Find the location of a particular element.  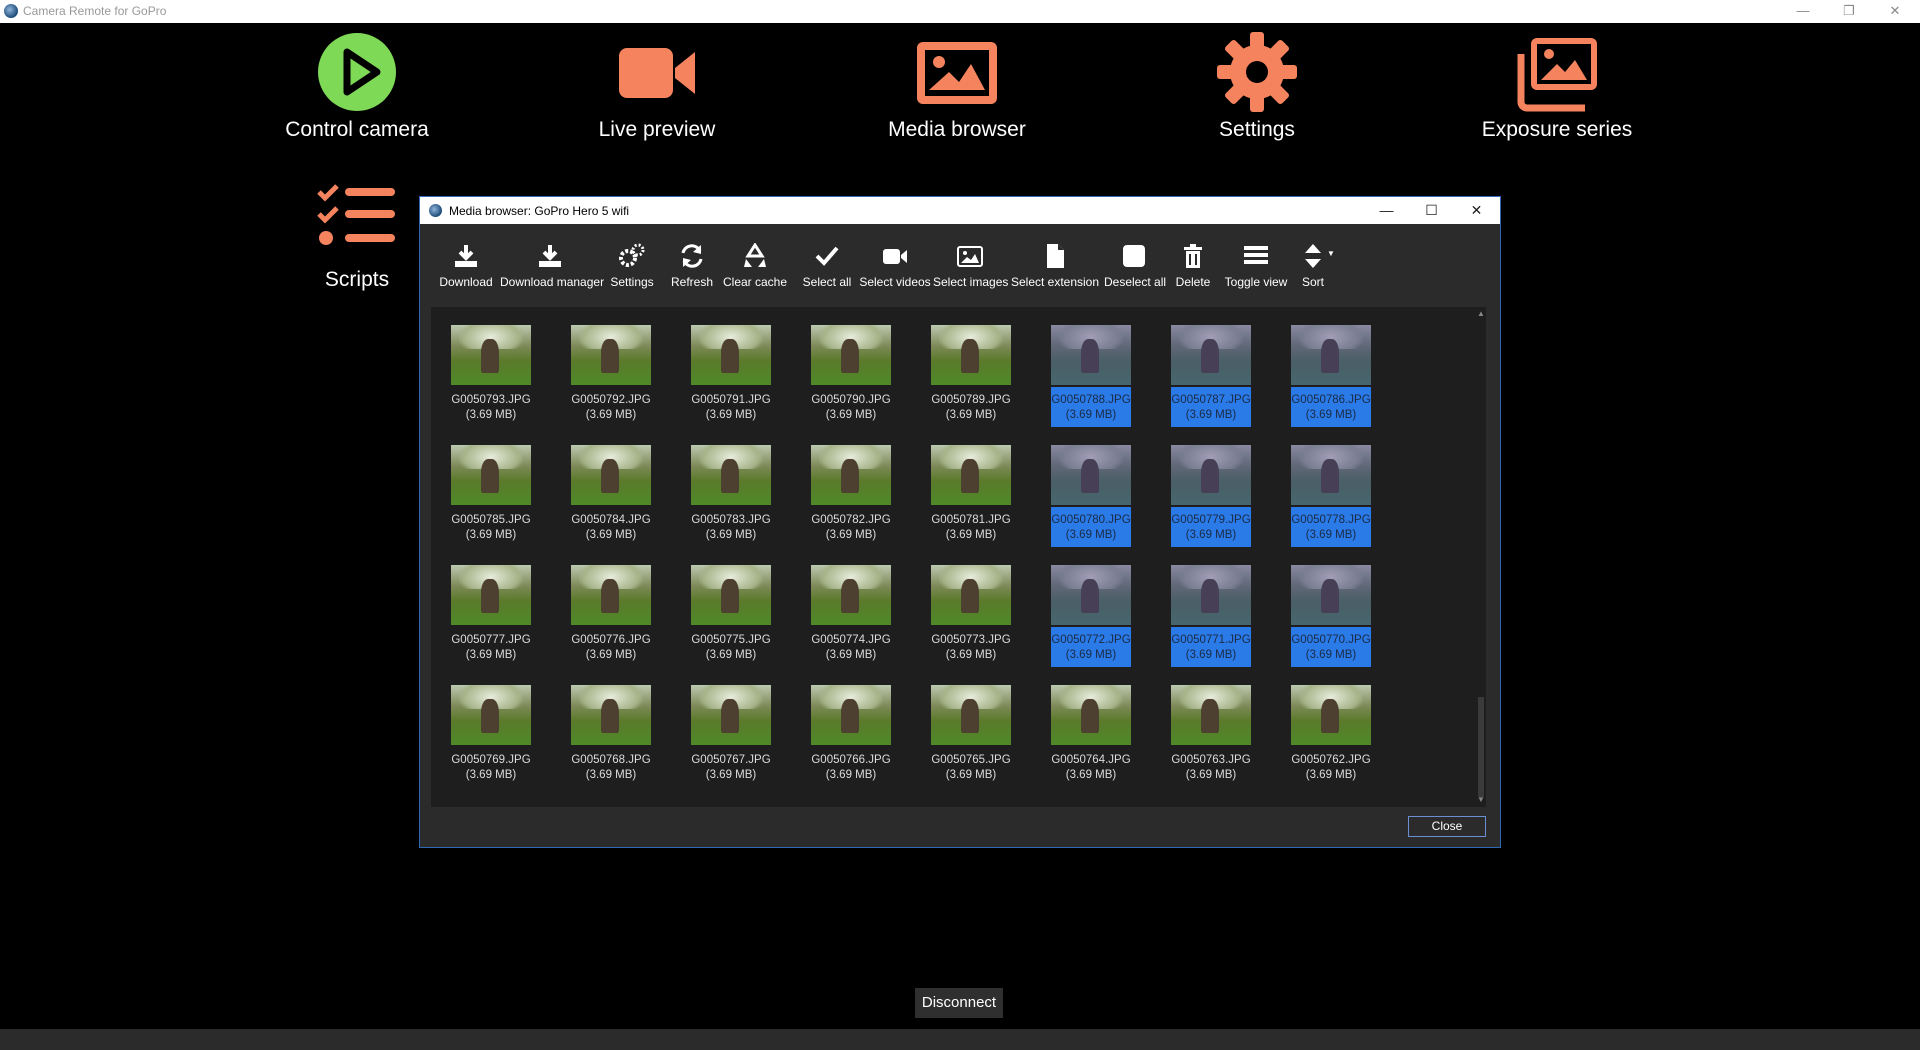

media-item: G0050763.JPG (3.69 MB) is located at coordinates (1211, 741).